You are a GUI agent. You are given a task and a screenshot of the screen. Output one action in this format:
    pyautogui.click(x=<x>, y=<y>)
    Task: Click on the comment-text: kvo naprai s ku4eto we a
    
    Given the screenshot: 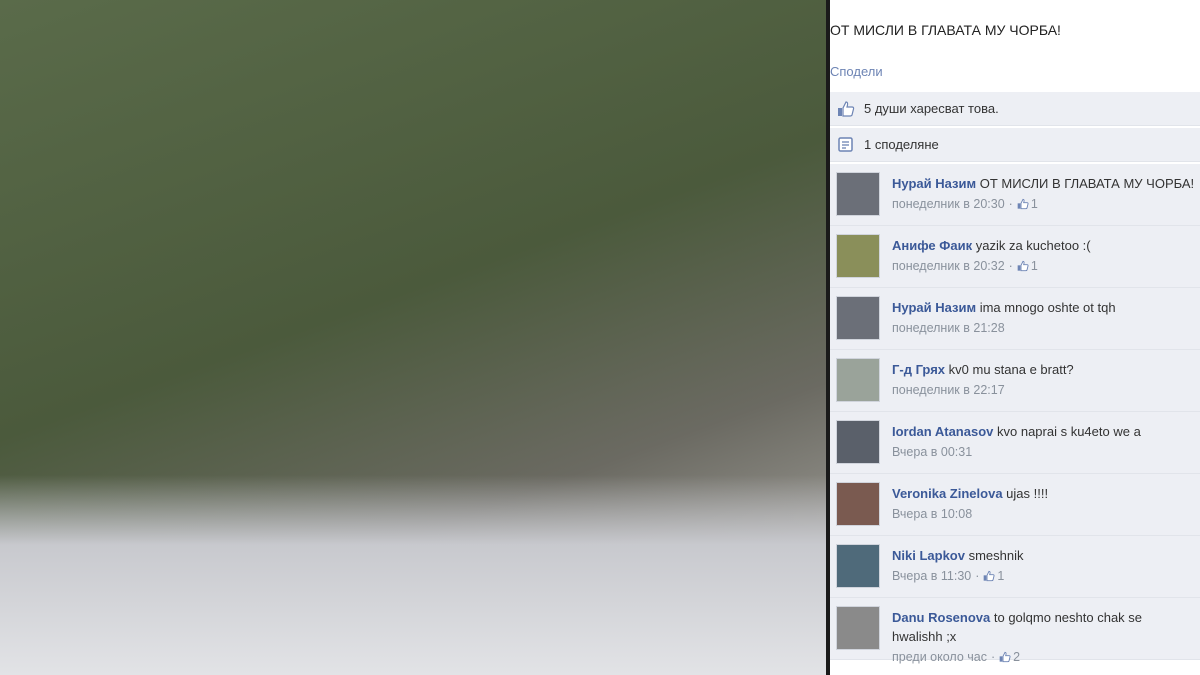 What is the action you would take?
    pyautogui.click(x=1069, y=431)
    